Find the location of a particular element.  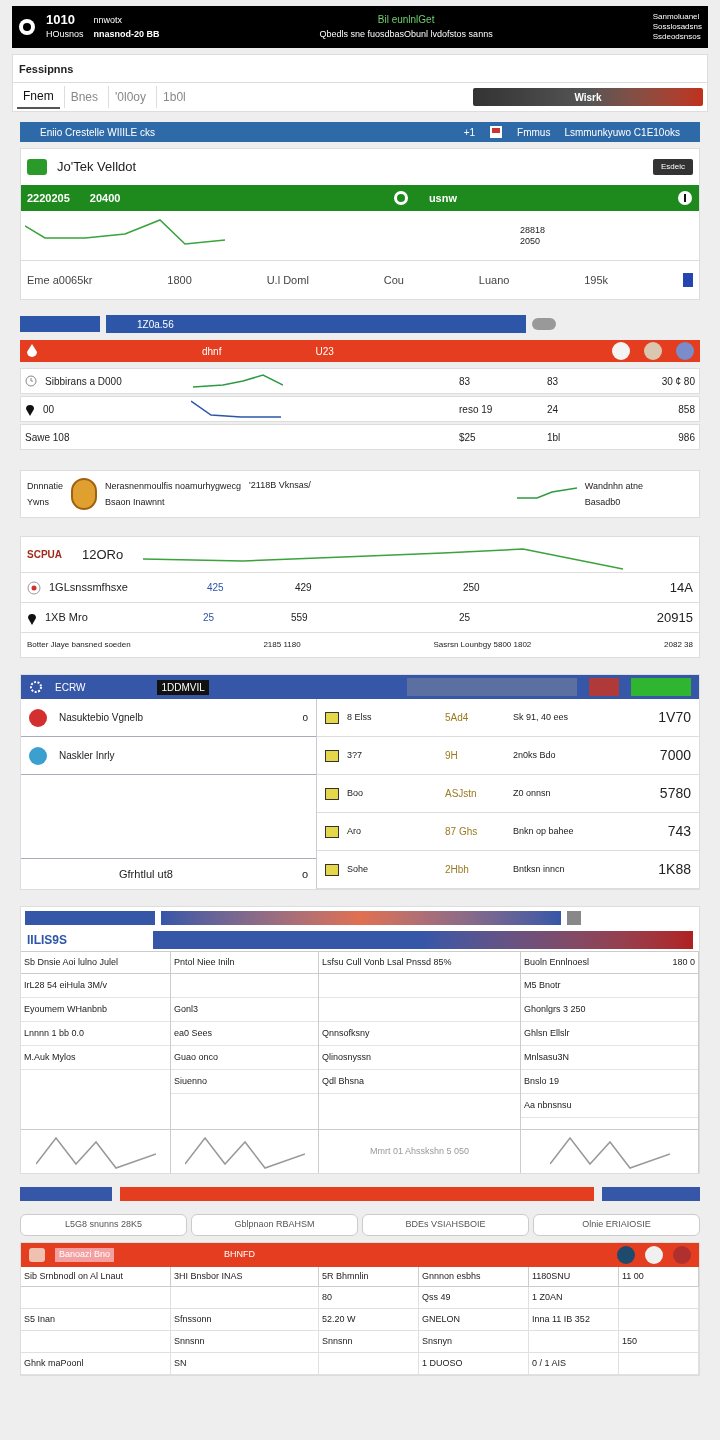

clock-icon is located at coordinates (31, 381).